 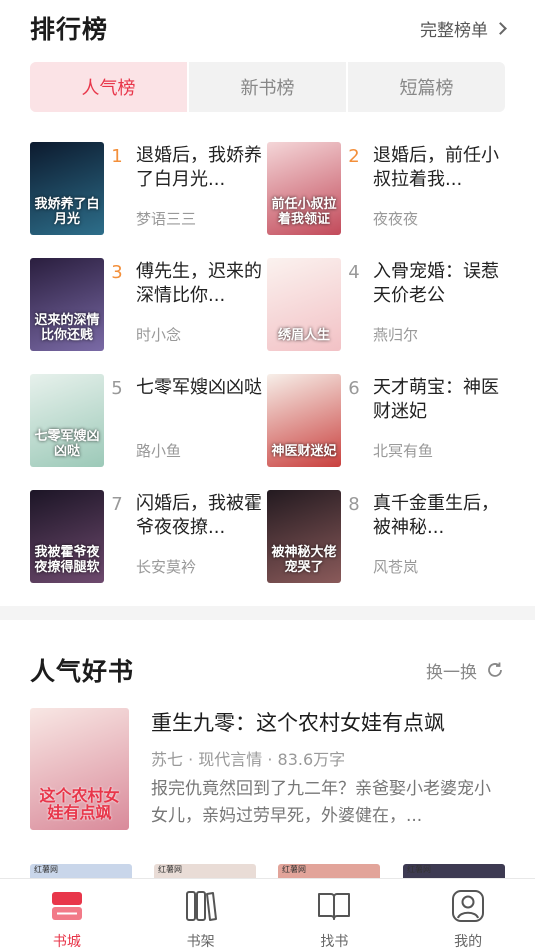 What do you see at coordinates (67, 420) in the screenshot?
I see `book-cover: 七零军嫂凶凶哒` at bounding box center [67, 420].